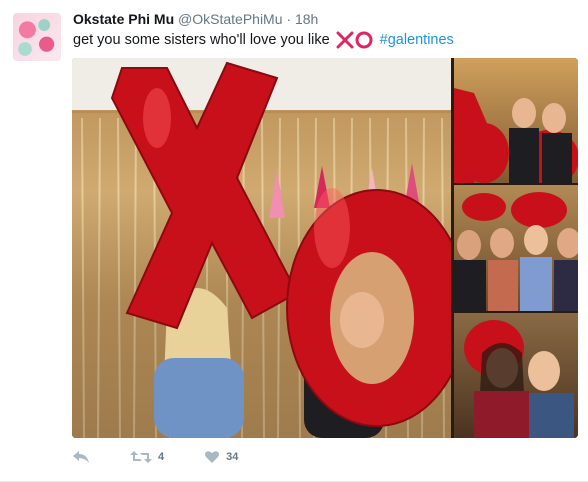 The width and height of the screenshot is (588, 482). What do you see at coordinates (221, 457) in the screenshot?
I see `like-button: 34` at bounding box center [221, 457].